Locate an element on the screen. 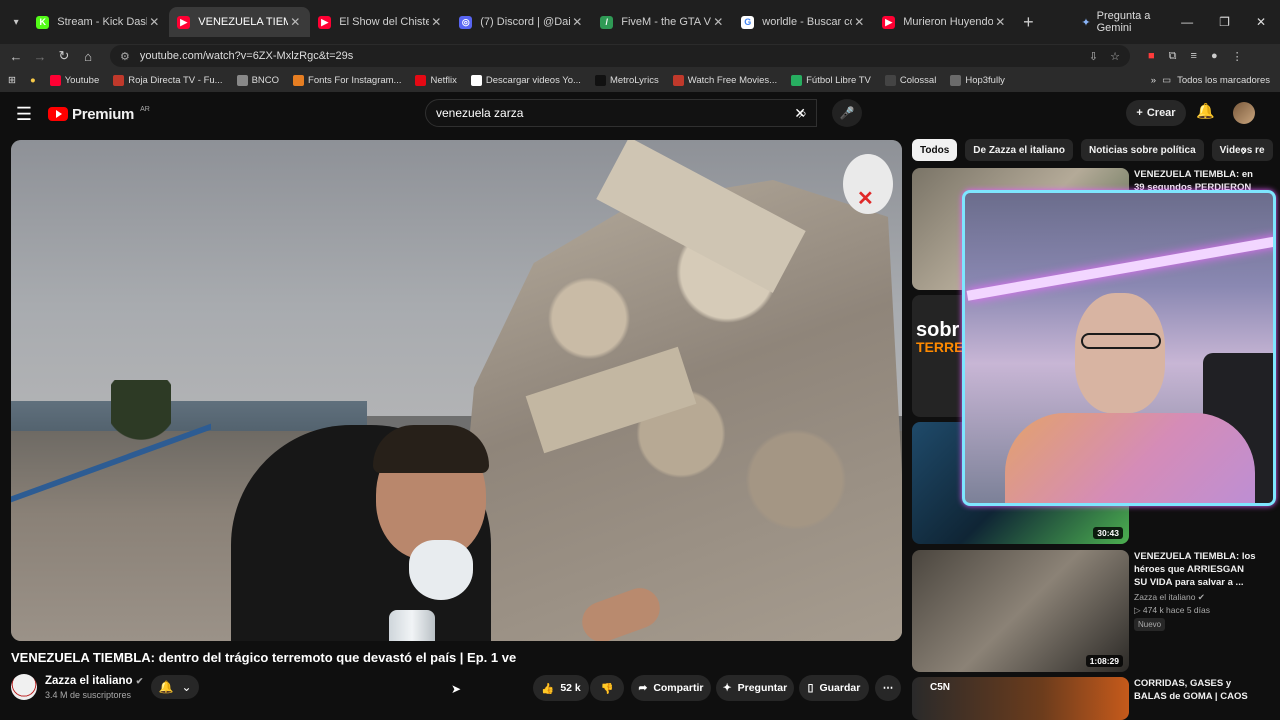  gemini-button: ✦ Pregunta a Gemini is located at coordinates (1131, 22).